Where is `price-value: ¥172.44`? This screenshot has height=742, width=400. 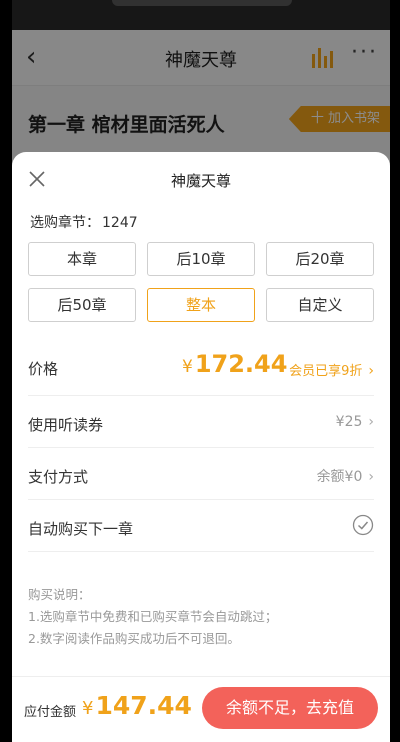
price-value: ¥172.44 is located at coordinates (234, 364).